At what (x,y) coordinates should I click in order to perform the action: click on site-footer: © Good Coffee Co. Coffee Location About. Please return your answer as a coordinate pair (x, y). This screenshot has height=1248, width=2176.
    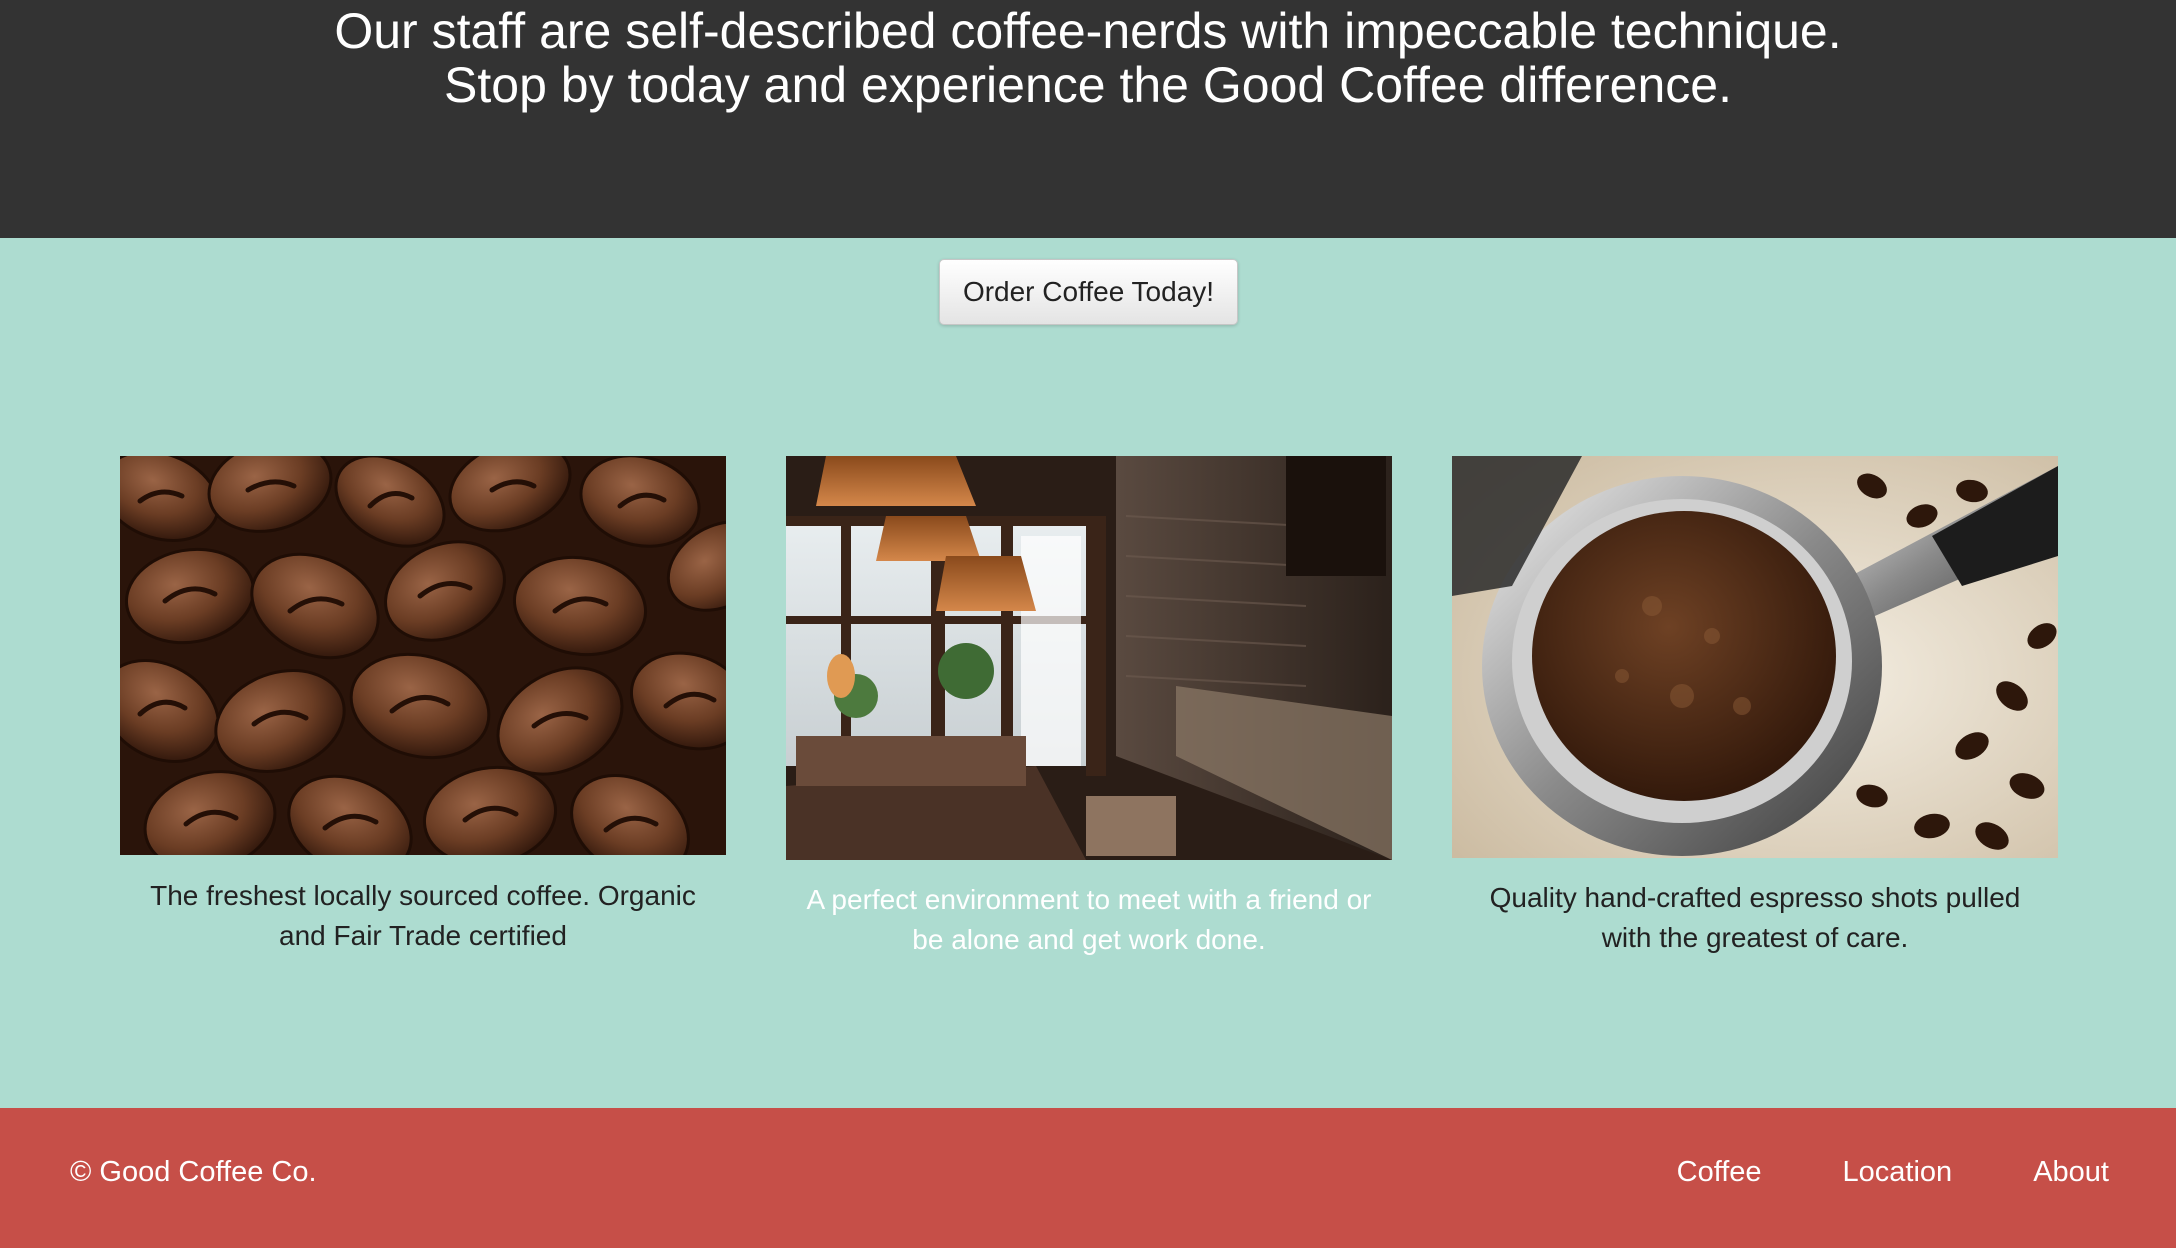
    Looking at the image, I should click on (1088, 1178).